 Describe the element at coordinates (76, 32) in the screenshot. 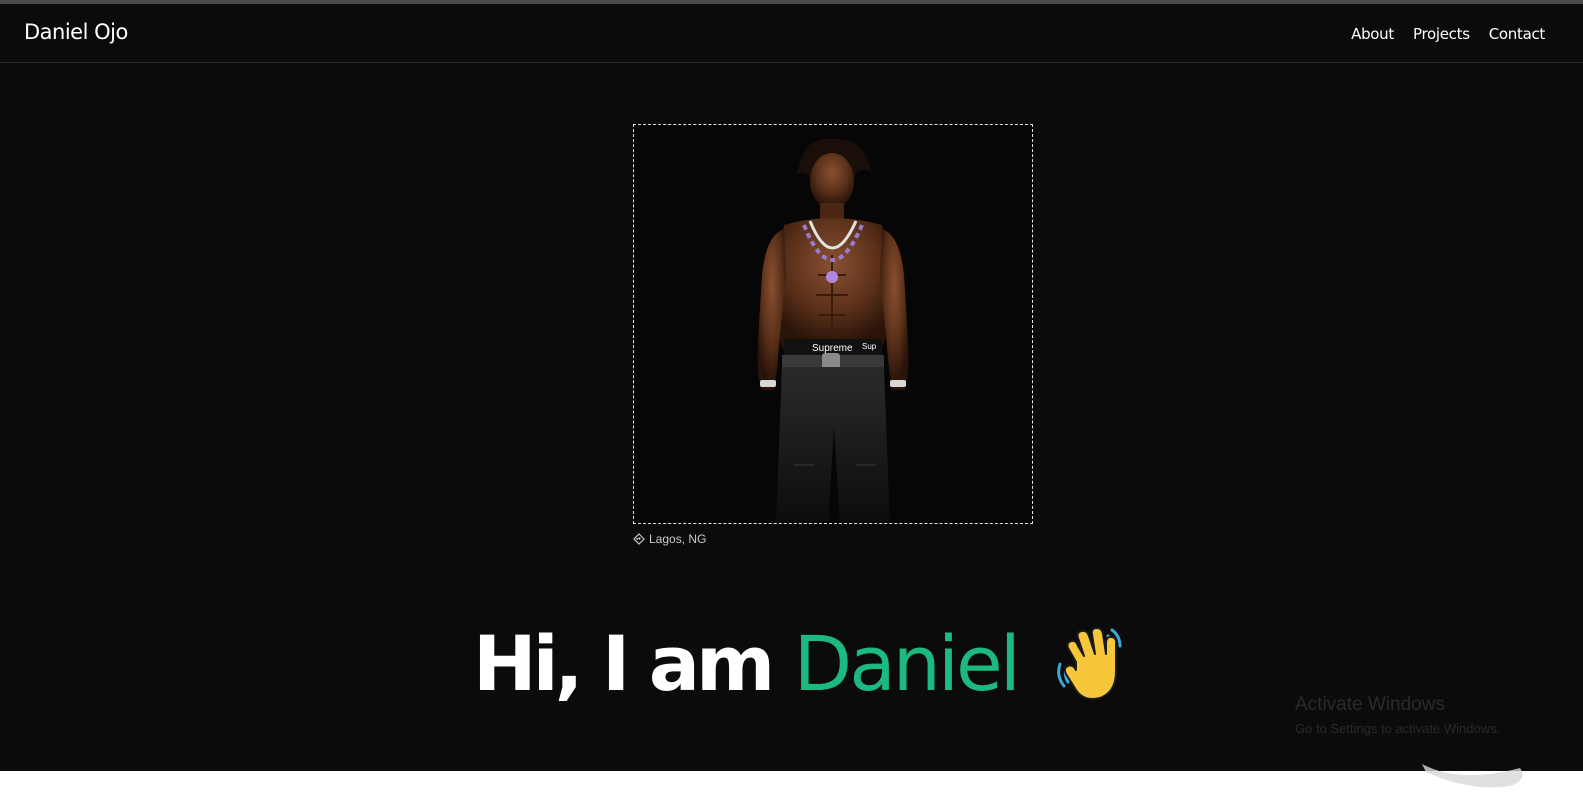

I see `brand-logo: Daniel Ojo` at that location.